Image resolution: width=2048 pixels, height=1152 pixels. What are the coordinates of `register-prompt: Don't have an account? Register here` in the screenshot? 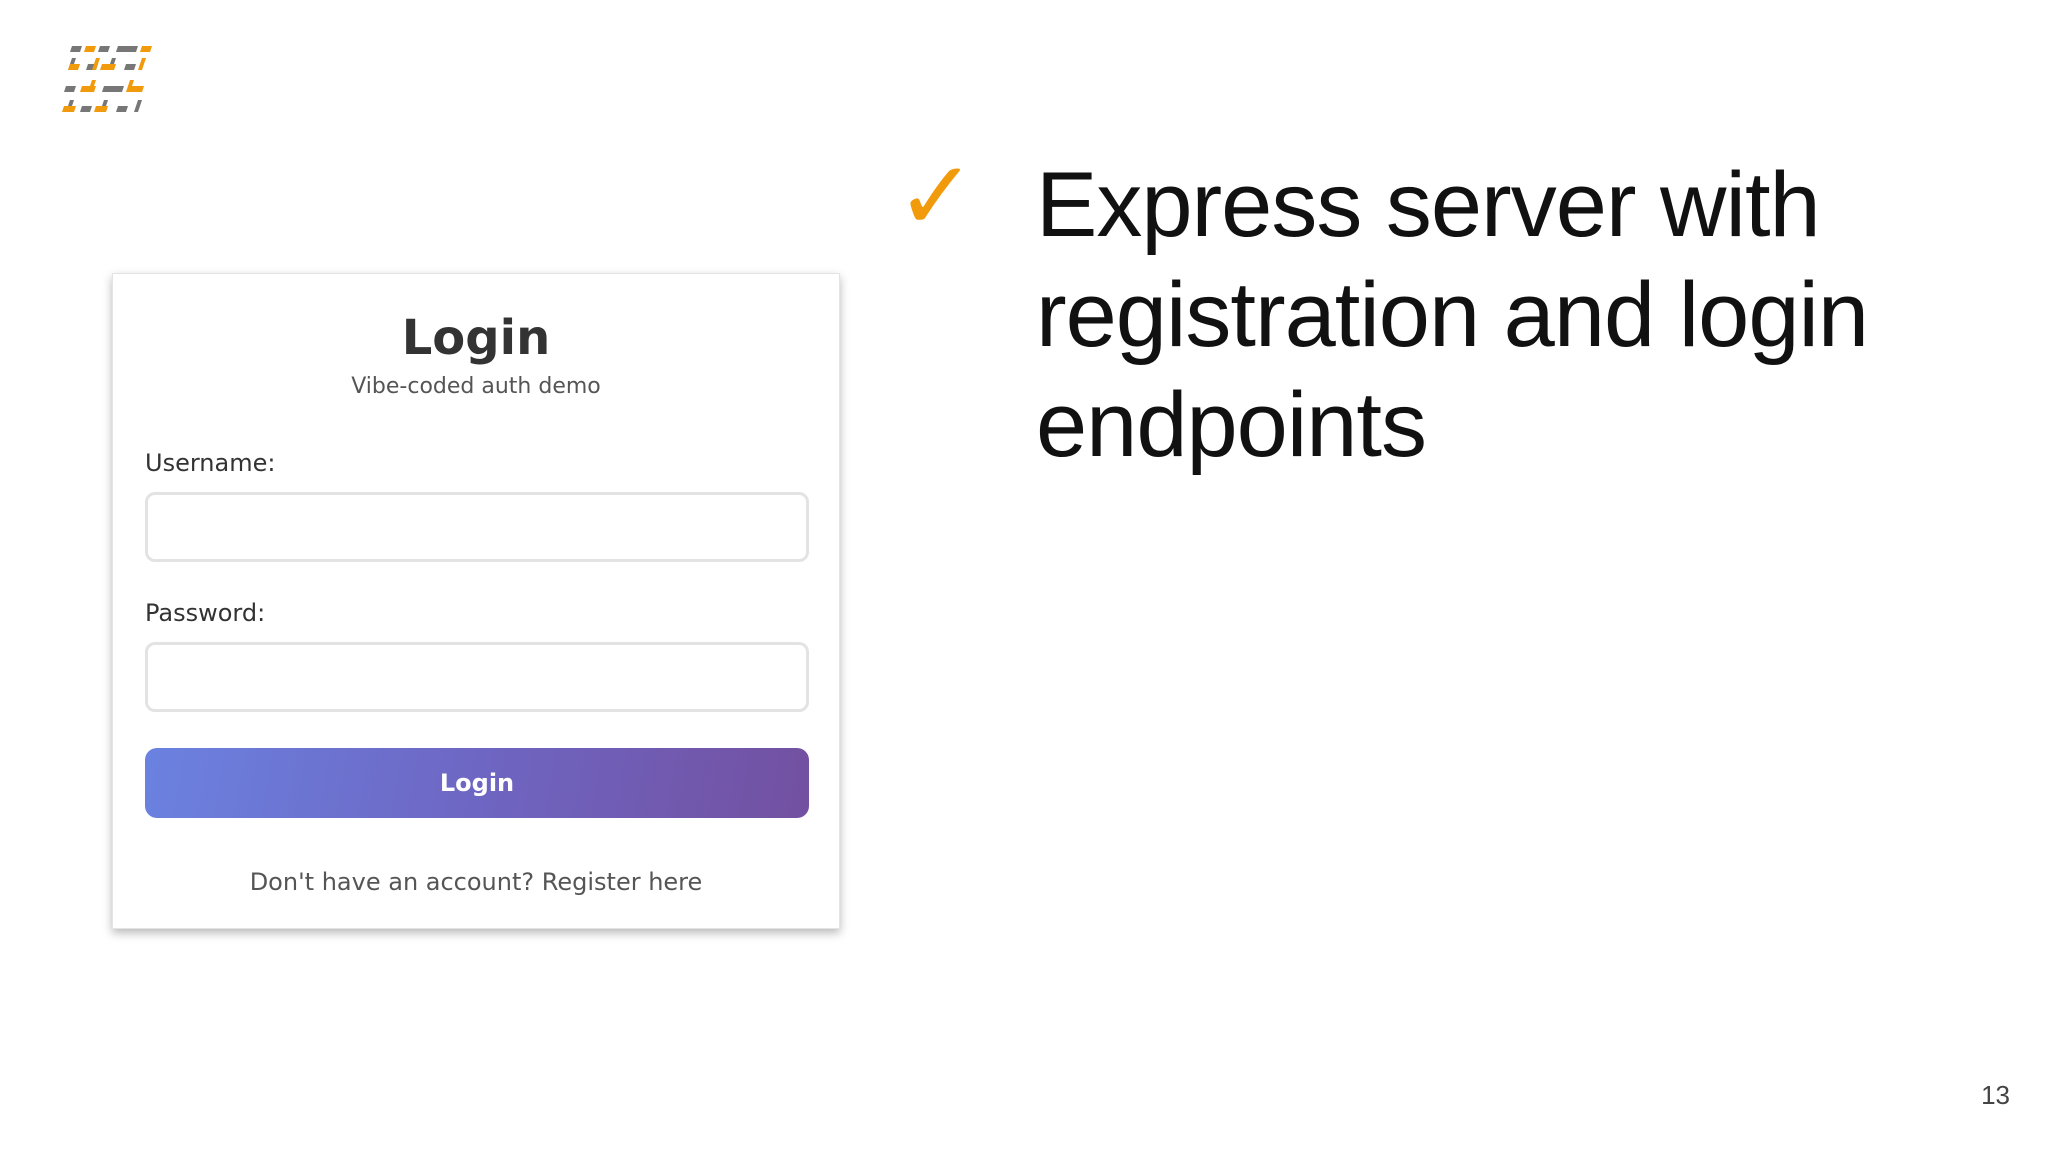 It's located at (476, 882).